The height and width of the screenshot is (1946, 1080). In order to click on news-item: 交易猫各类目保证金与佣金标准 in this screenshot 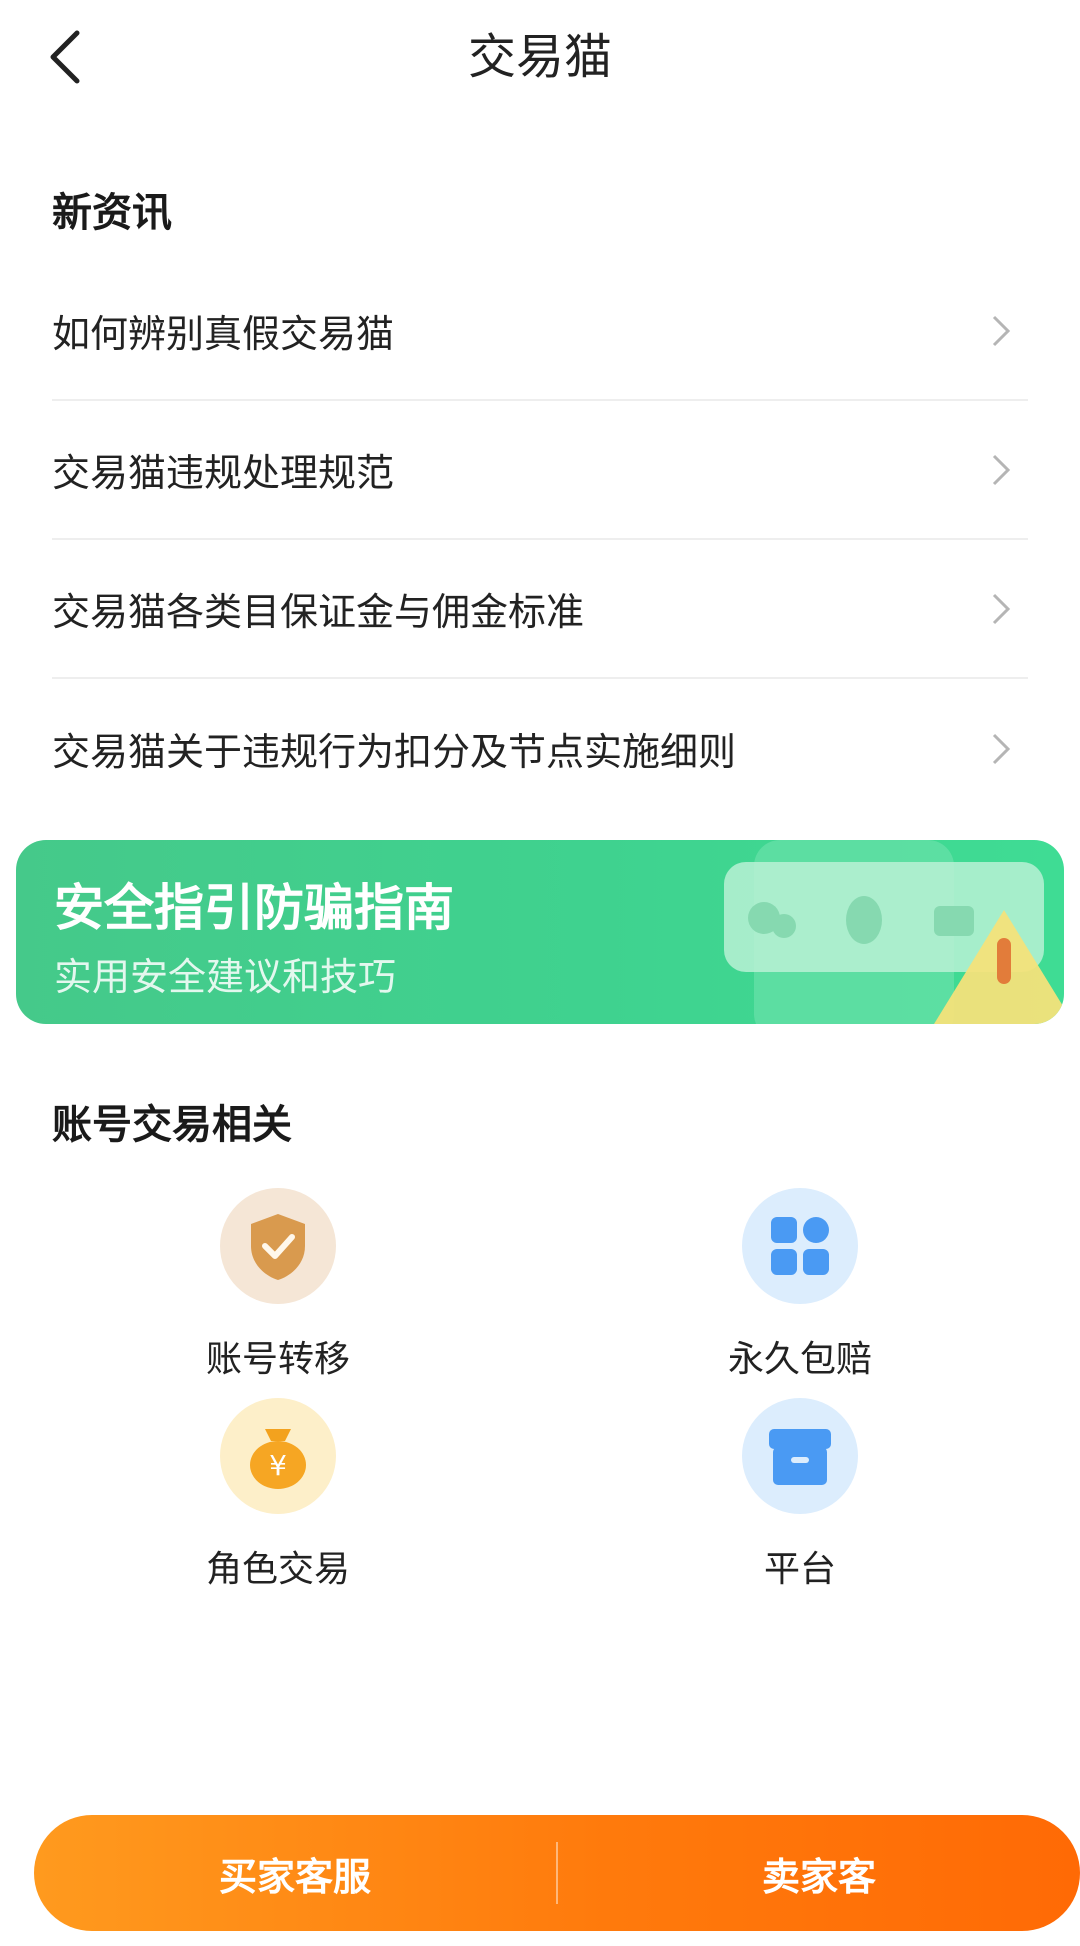, I will do `click(540, 609)`.